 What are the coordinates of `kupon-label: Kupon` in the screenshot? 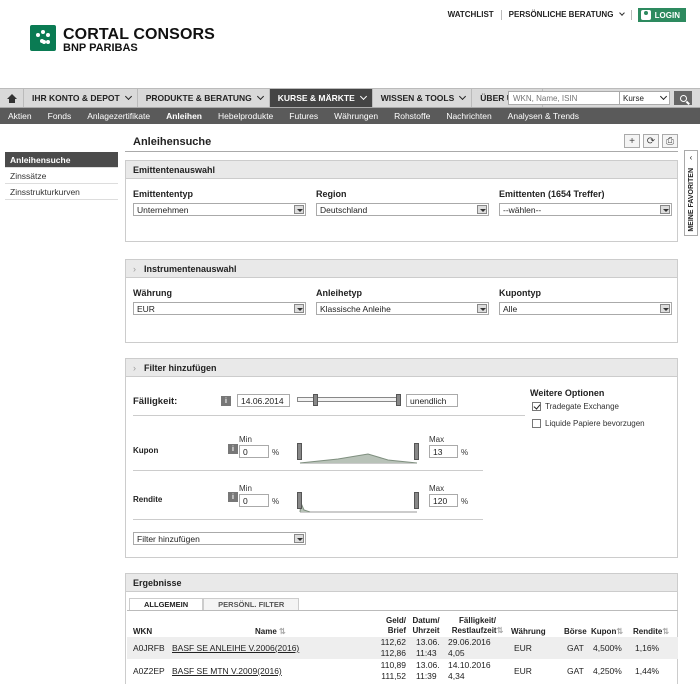 It's located at (146, 450).